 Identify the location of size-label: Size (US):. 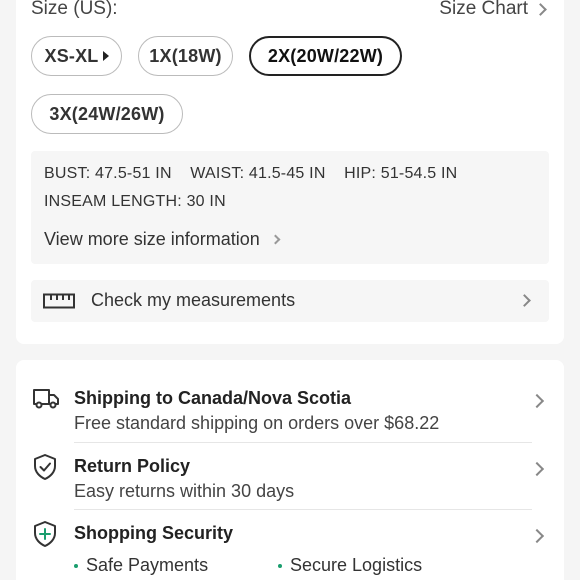
(74, 9).